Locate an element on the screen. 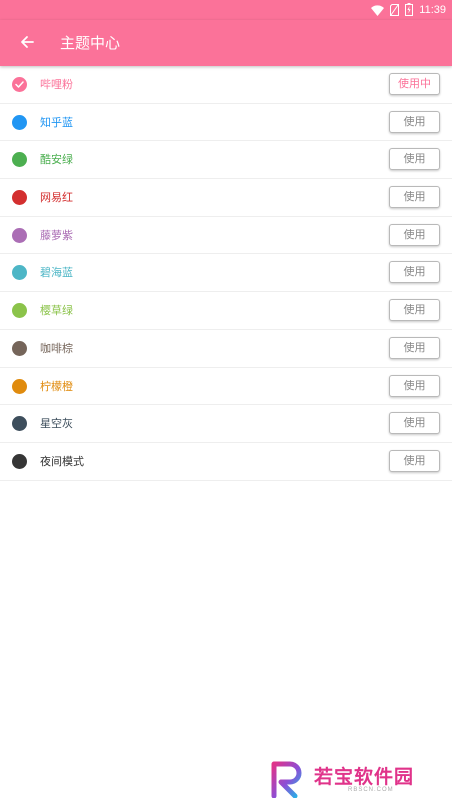 The height and width of the screenshot is (805, 452). theme-name: 星空灰 is located at coordinates (56, 424).